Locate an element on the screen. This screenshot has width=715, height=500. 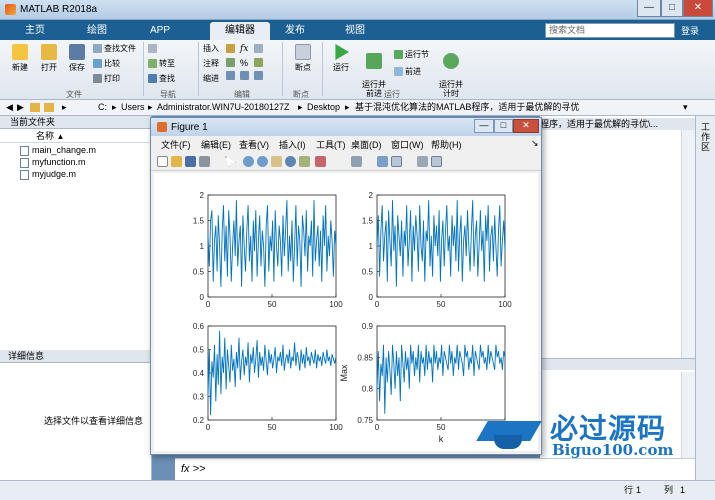
close-button: ✕ is located at coordinates (698, 8).